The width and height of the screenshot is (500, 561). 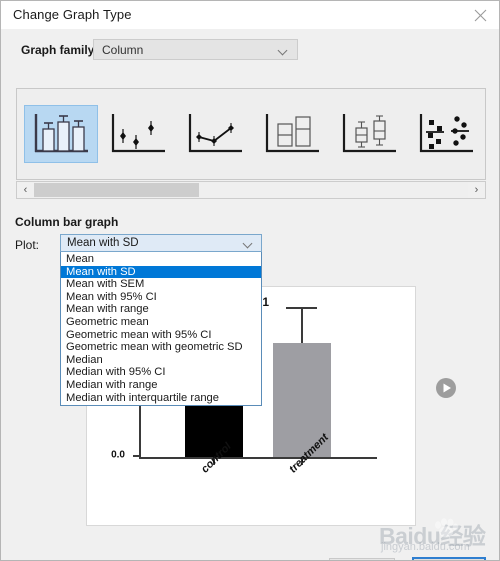 I want to click on graph-family-value: Column, so click(x=123, y=50).